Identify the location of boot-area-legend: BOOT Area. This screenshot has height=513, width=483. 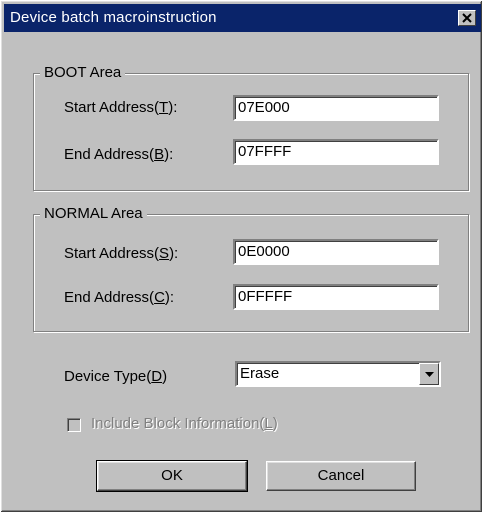
(83, 73).